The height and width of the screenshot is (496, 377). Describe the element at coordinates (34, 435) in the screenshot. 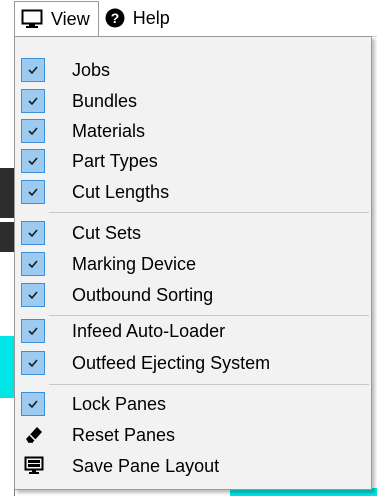

I see `eraser-icon` at that location.